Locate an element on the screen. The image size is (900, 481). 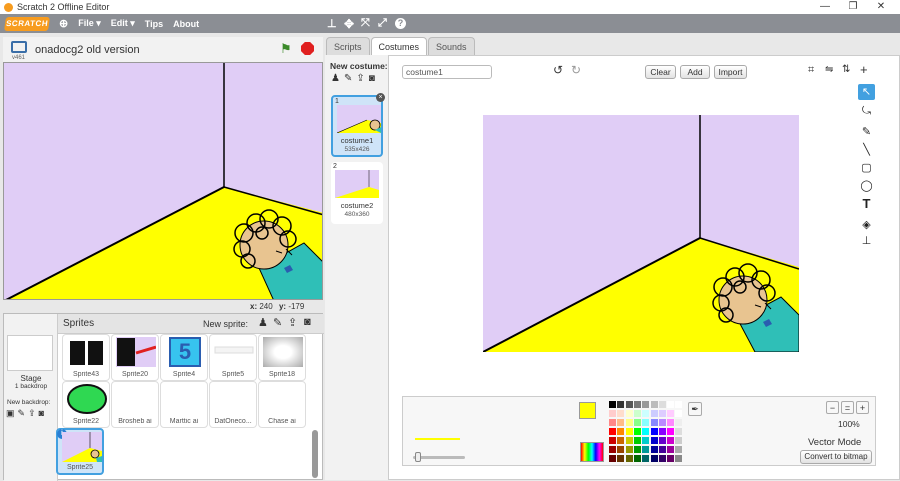
expand-icon: ⤢ is located at coordinates (382, 23).